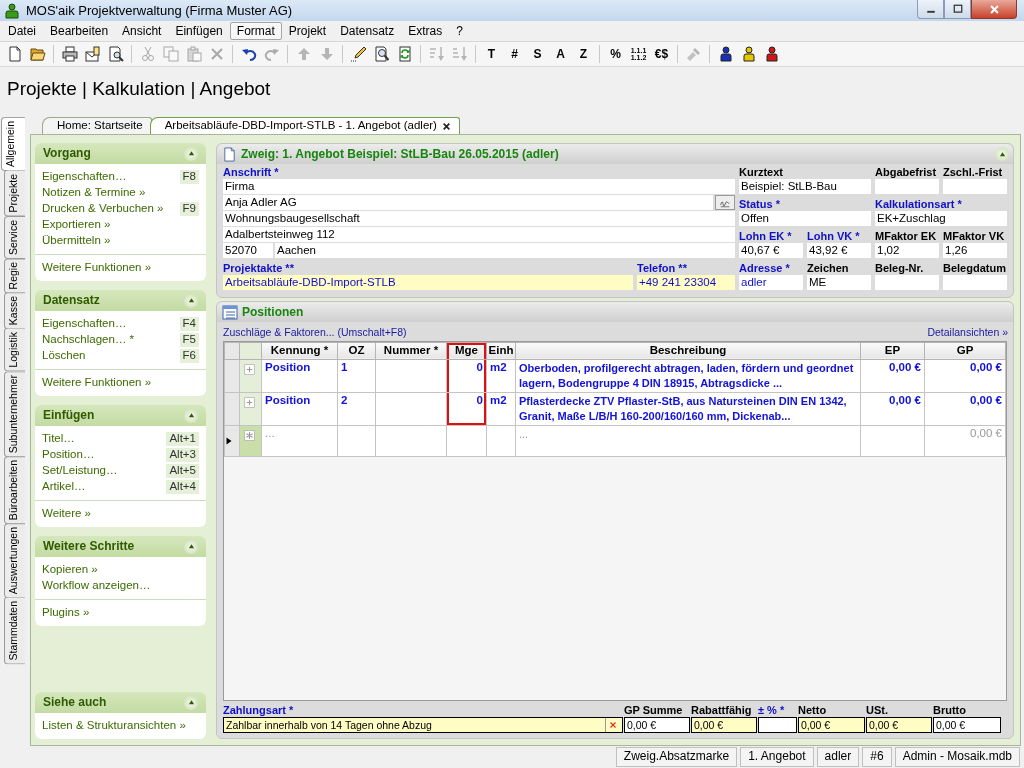 Image resolution: width=1024 pixels, height=768 pixels. What do you see at coordinates (686, 282) in the screenshot?
I see `input-field: +49 241 23304` at bounding box center [686, 282].